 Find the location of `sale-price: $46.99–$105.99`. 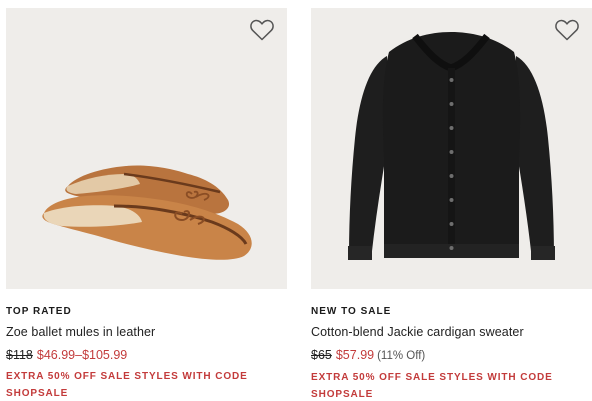

sale-price: $46.99–$105.99 is located at coordinates (82, 355).